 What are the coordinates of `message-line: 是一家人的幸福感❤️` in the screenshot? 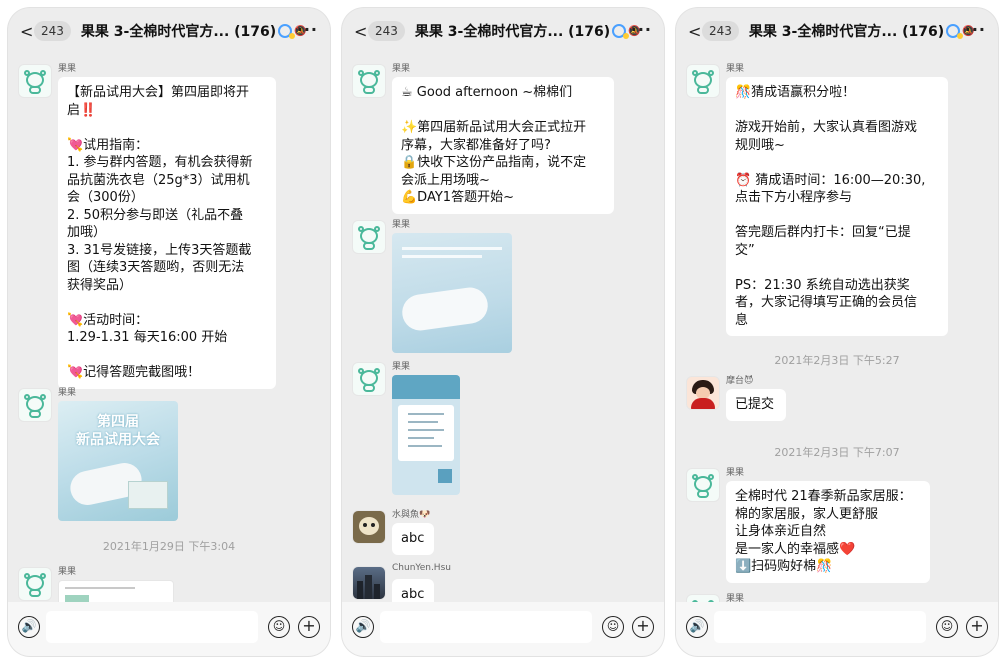 It's located at (795, 549).